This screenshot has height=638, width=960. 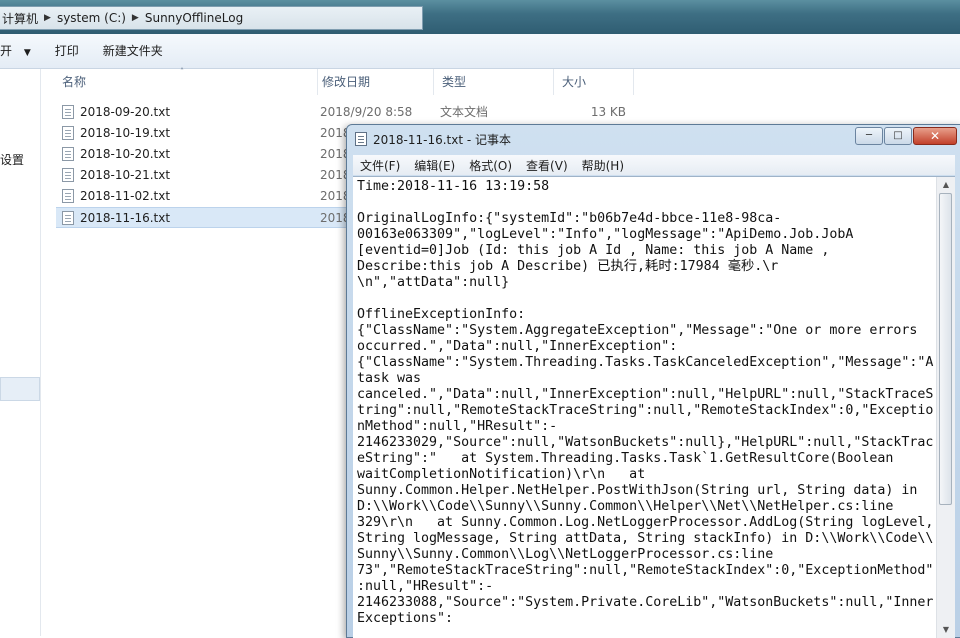 What do you see at coordinates (594, 82) in the screenshot?
I see `column-header-size: 大小` at bounding box center [594, 82].